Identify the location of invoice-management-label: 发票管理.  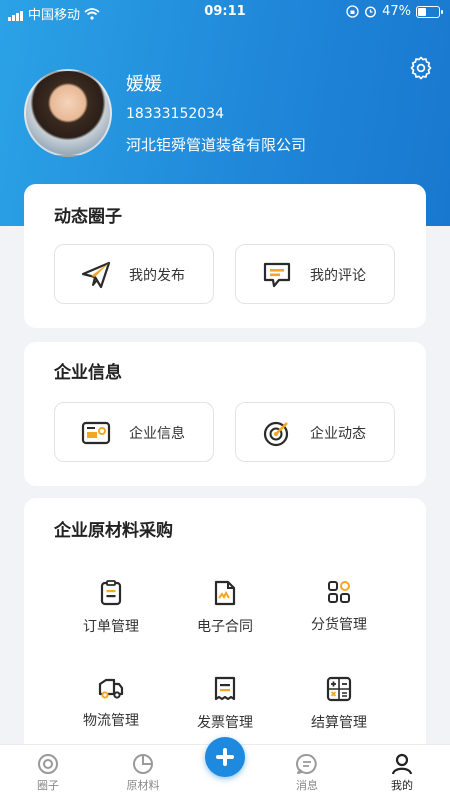
(225, 723).